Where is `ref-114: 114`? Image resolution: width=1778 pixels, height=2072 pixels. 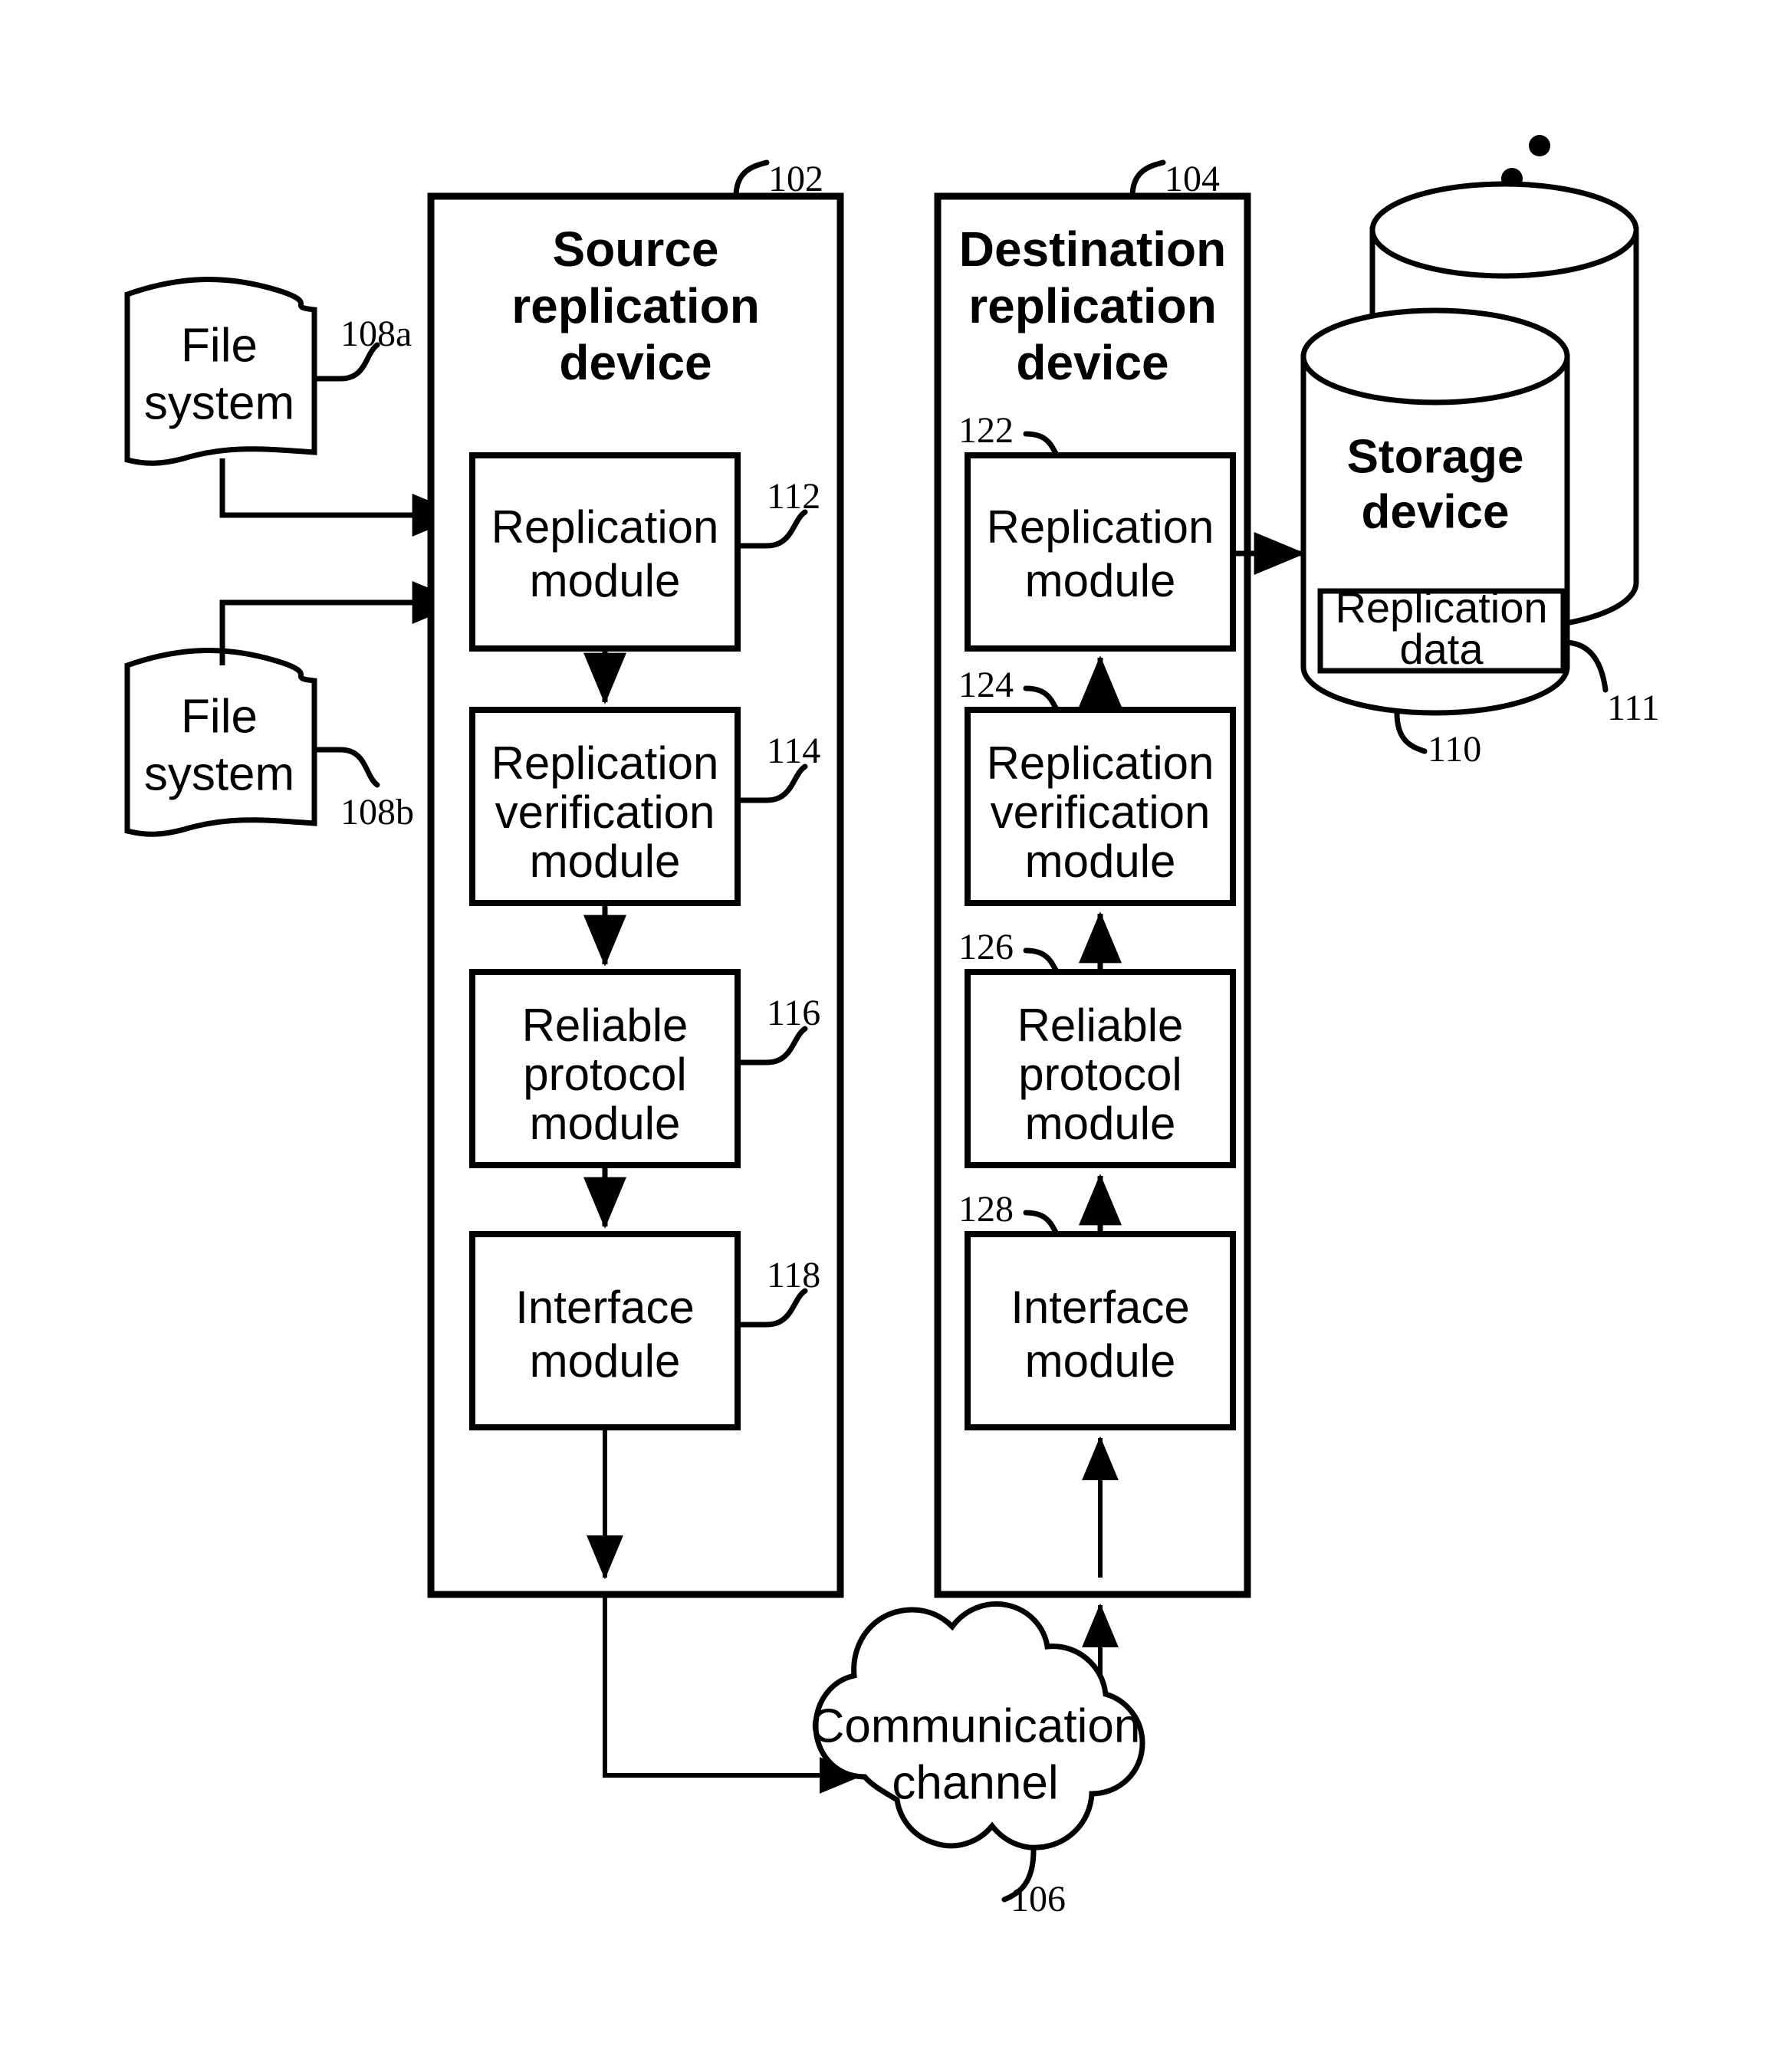
ref-114: 114 is located at coordinates (794, 751).